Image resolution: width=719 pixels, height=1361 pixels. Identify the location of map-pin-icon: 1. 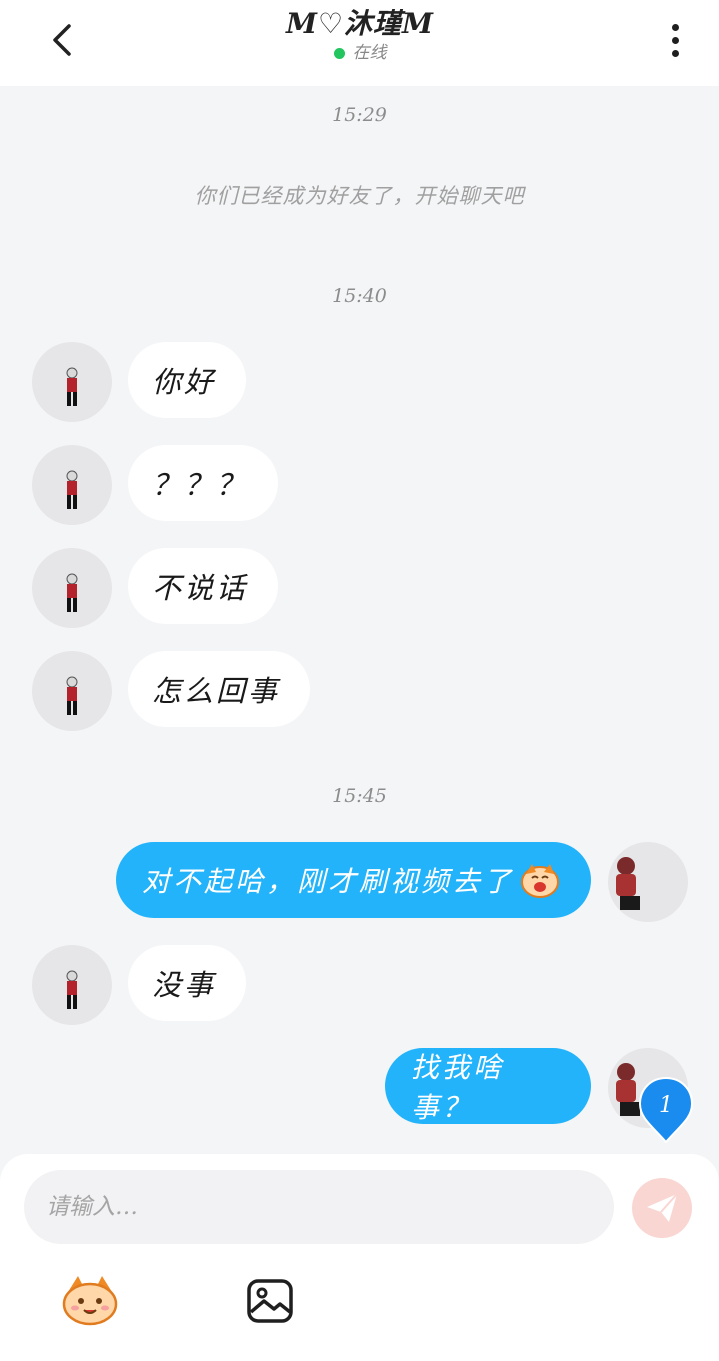
(666, 1110).